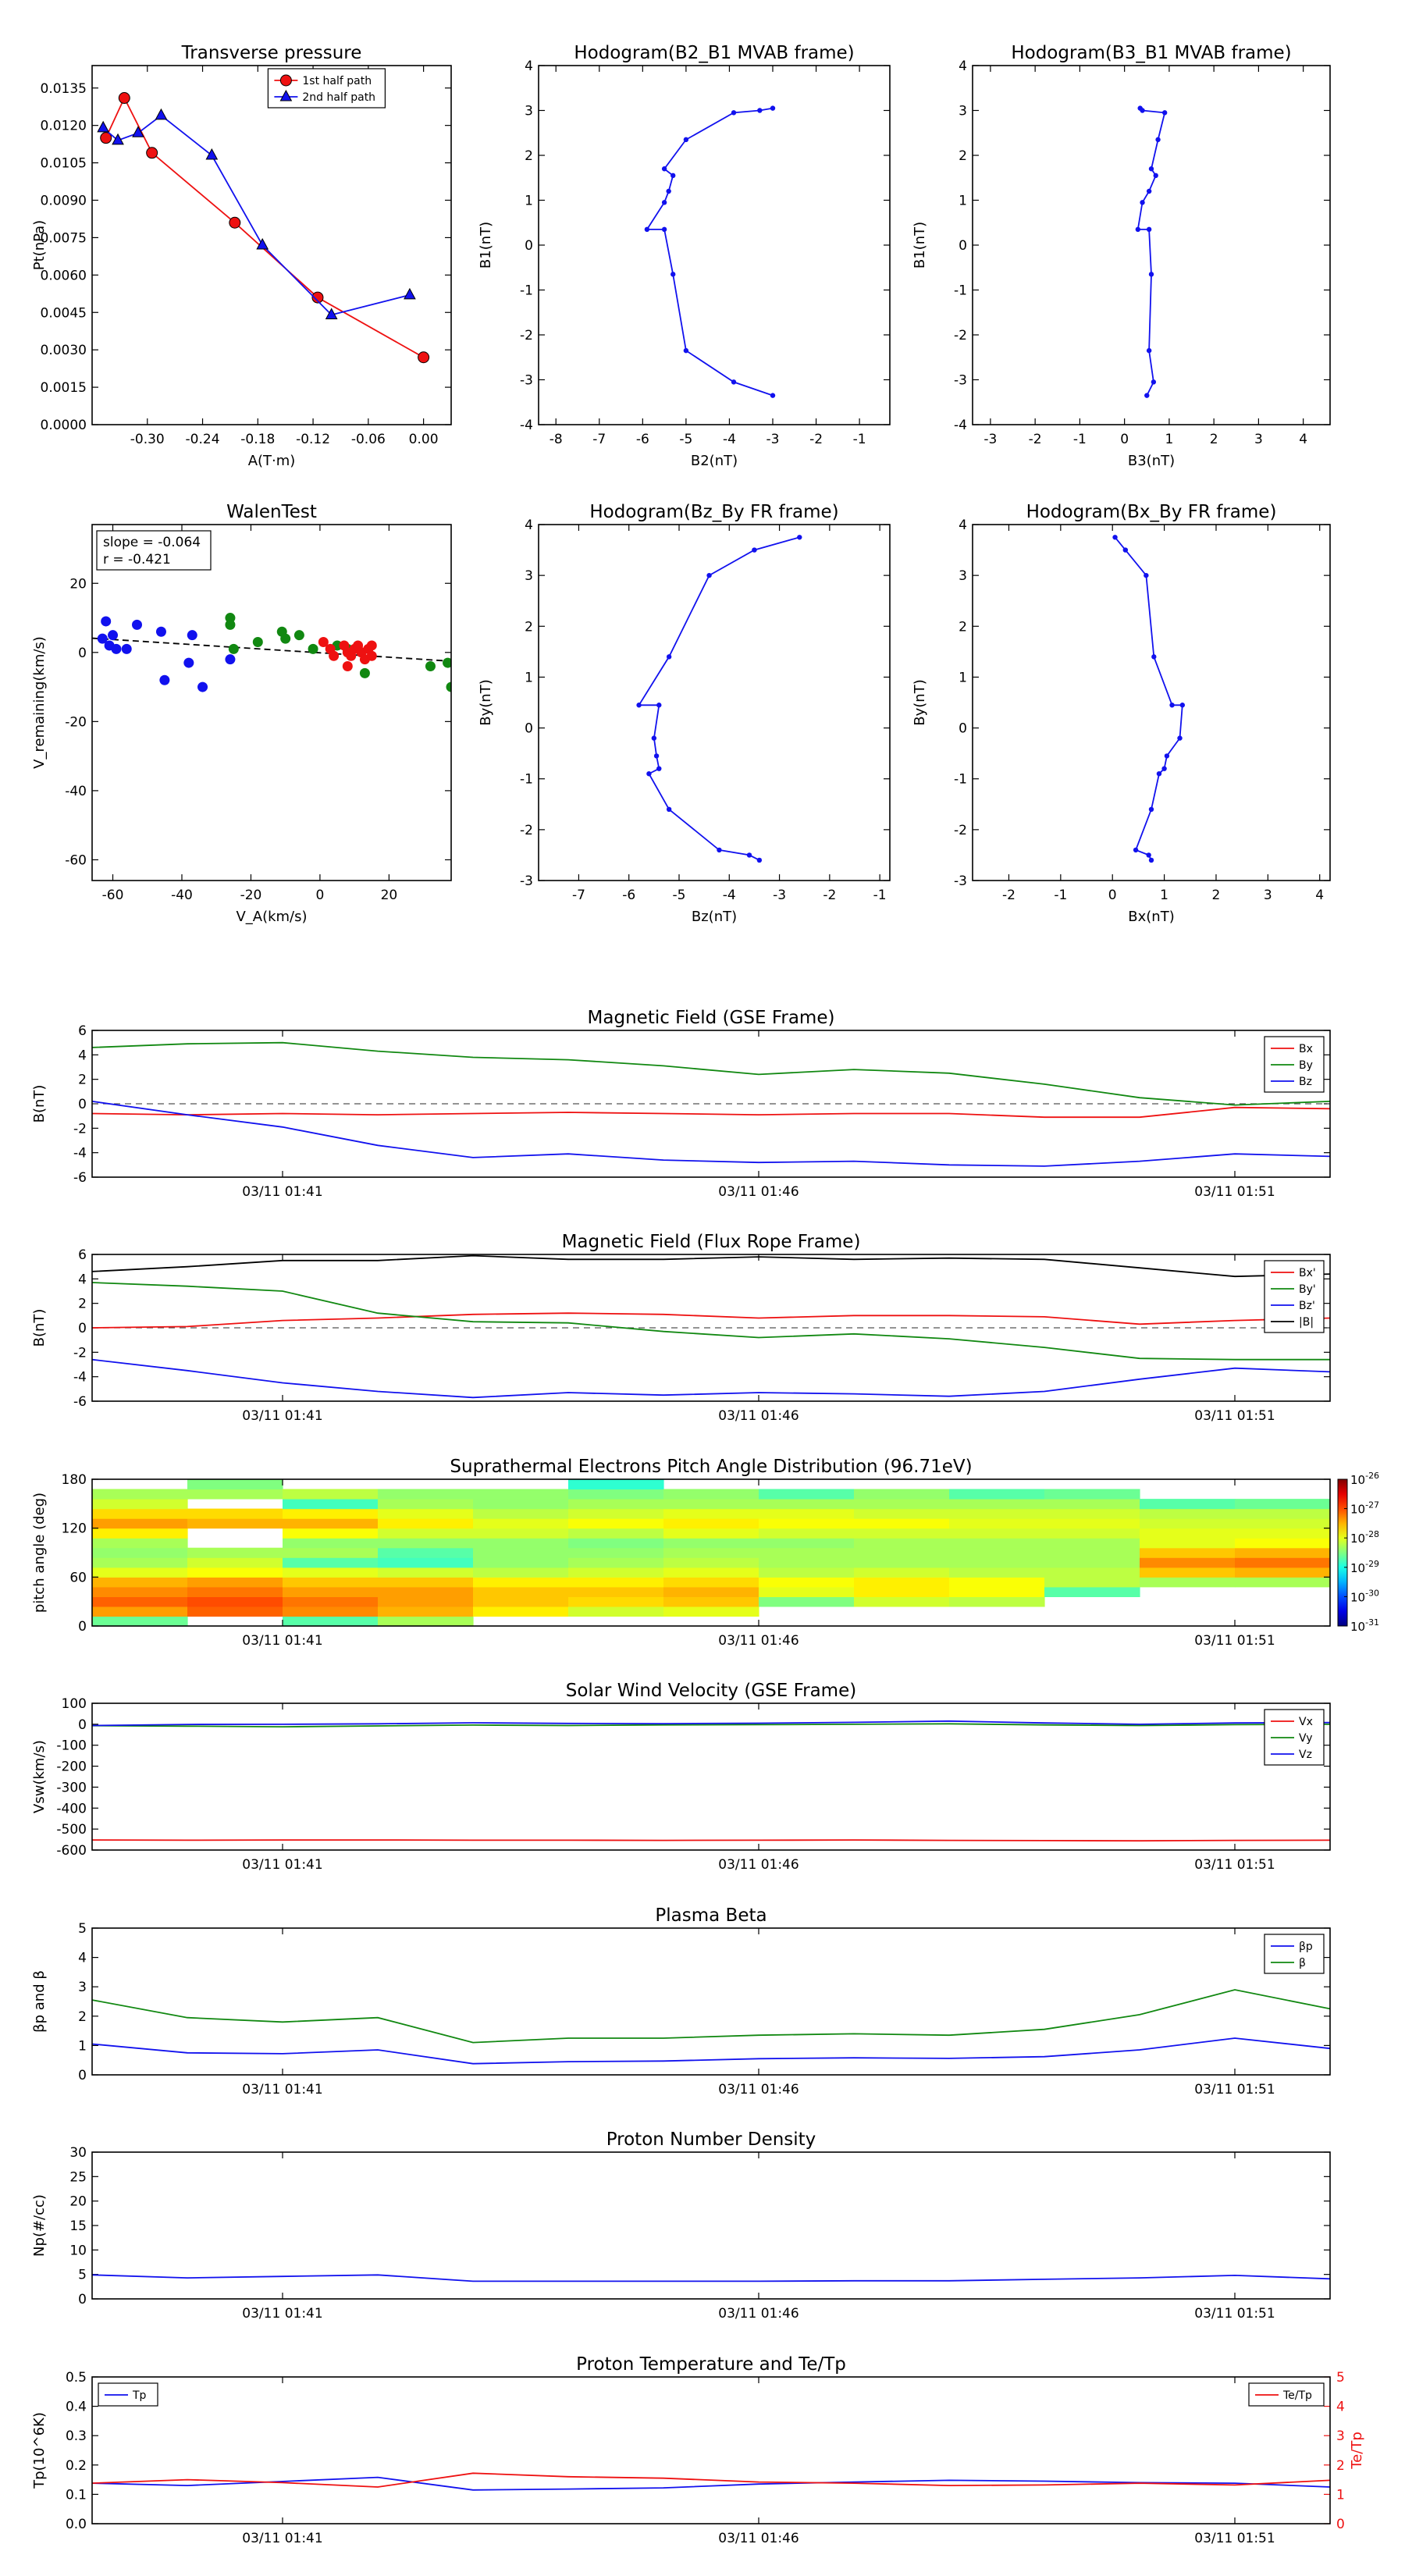  What do you see at coordinates (1306, 1322) in the screenshot?
I see `legend-label: |B|` at bounding box center [1306, 1322].